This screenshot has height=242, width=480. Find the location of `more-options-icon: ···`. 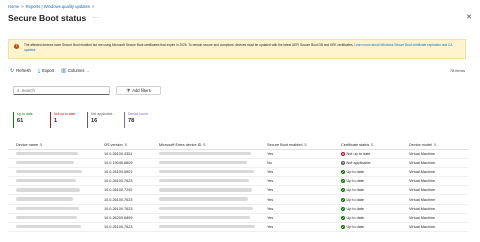

more-options-icon: ··· is located at coordinates (96, 18).